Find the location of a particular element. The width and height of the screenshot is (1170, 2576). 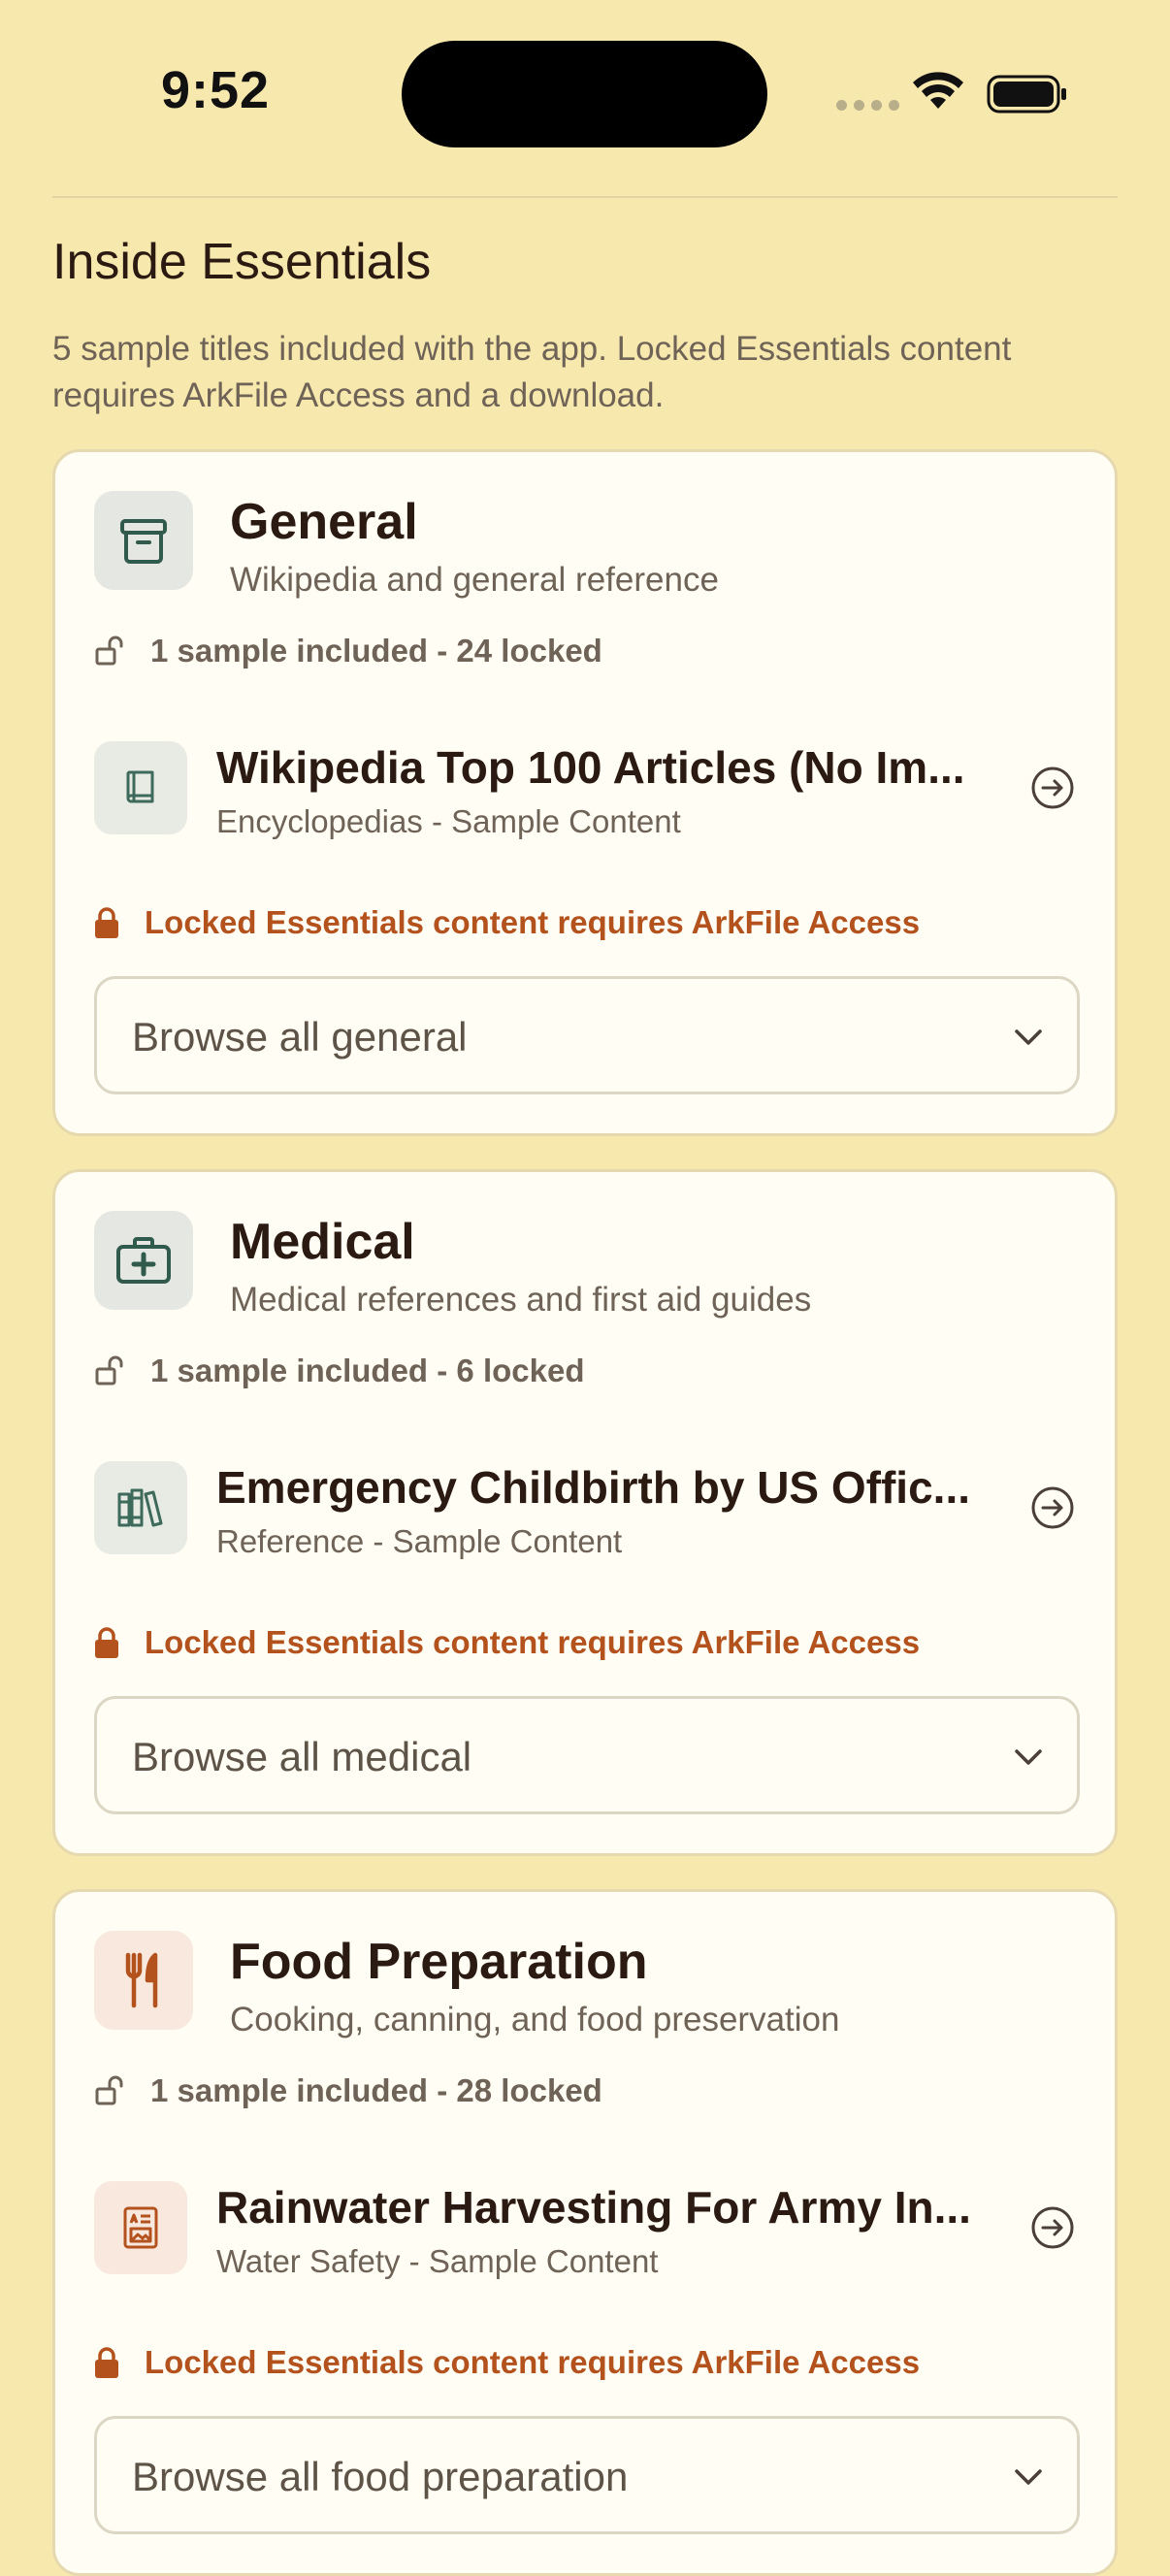

sample-item-subtitle: Water Safety - Sample Content is located at coordinates (437, 2261).